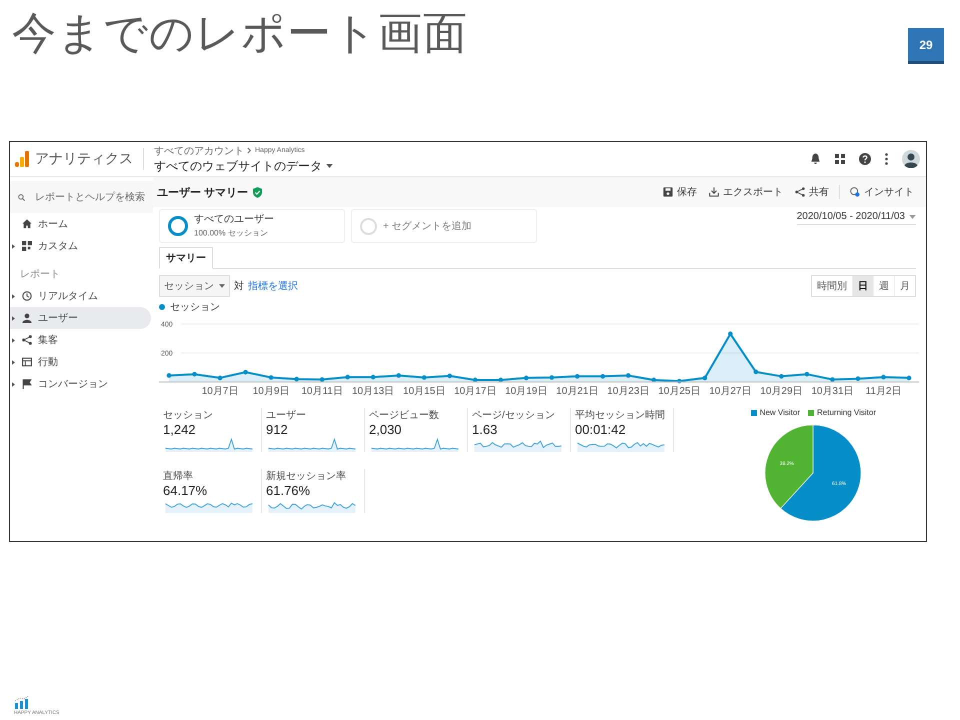 This screenshot has width=960, height=720. I want to click on product-name: アナリティクス, so click(84, 159).